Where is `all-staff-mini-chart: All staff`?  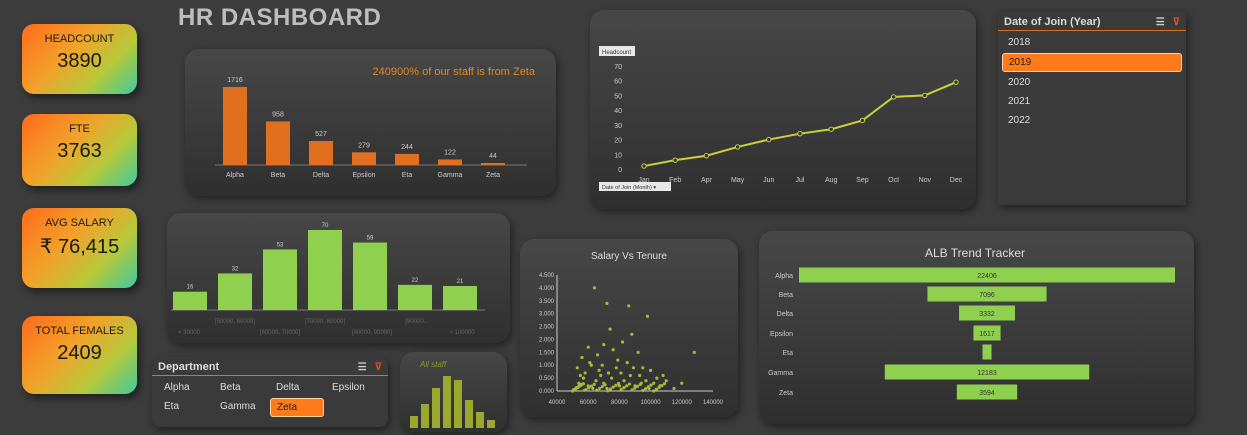 all-staff-mini-chart: All staff is located at coordinates (453, 392).